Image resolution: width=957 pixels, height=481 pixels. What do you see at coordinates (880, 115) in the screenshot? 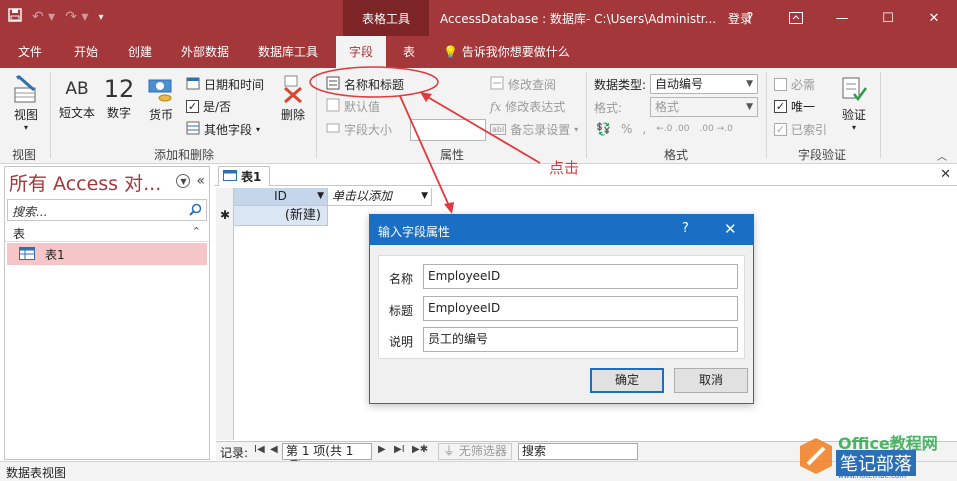
I see `separator` at bounding box center [880, 115].